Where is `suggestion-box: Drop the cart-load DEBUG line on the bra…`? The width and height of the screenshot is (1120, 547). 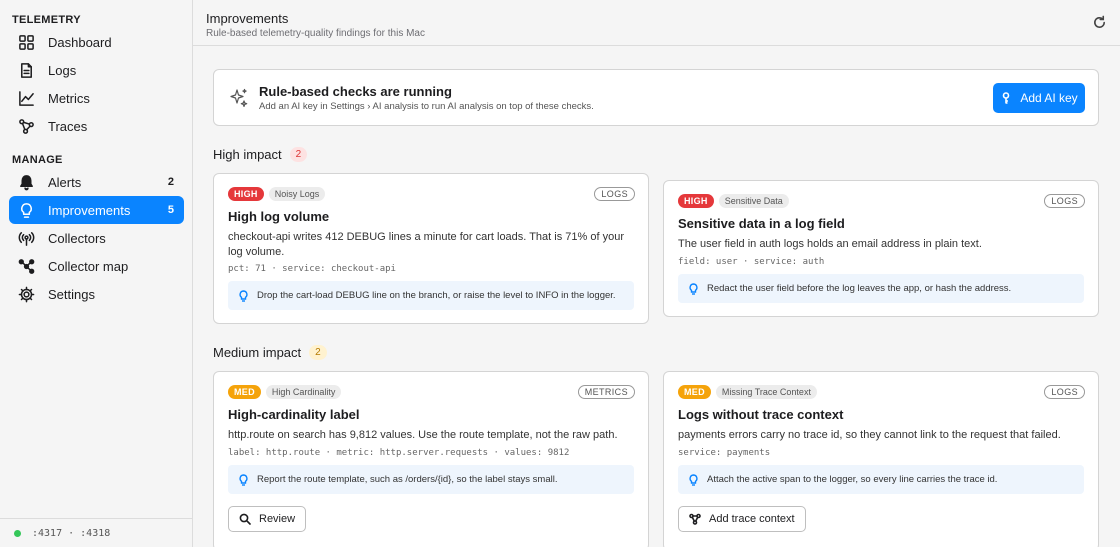 suggestion-box: Drop the cart-load DEBUG line on the bra… is located at coordinates (431, 295).